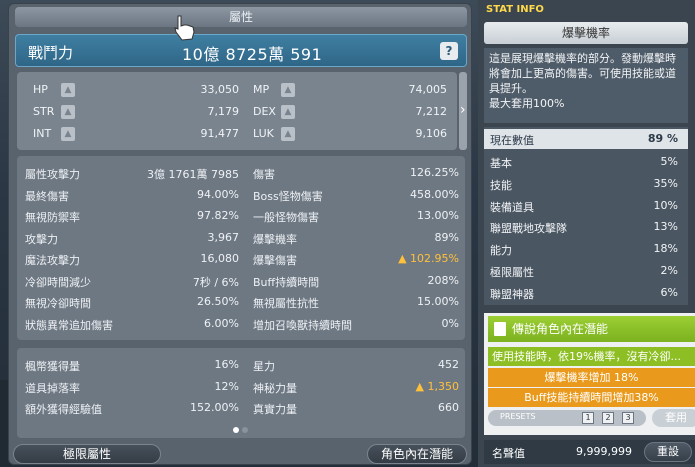 The height and width of the screenshot is (467, 695). What do you see at coordinates (449, 51) in the screenshot?
I see `help-button: ?` at bounding box center [449, 51].